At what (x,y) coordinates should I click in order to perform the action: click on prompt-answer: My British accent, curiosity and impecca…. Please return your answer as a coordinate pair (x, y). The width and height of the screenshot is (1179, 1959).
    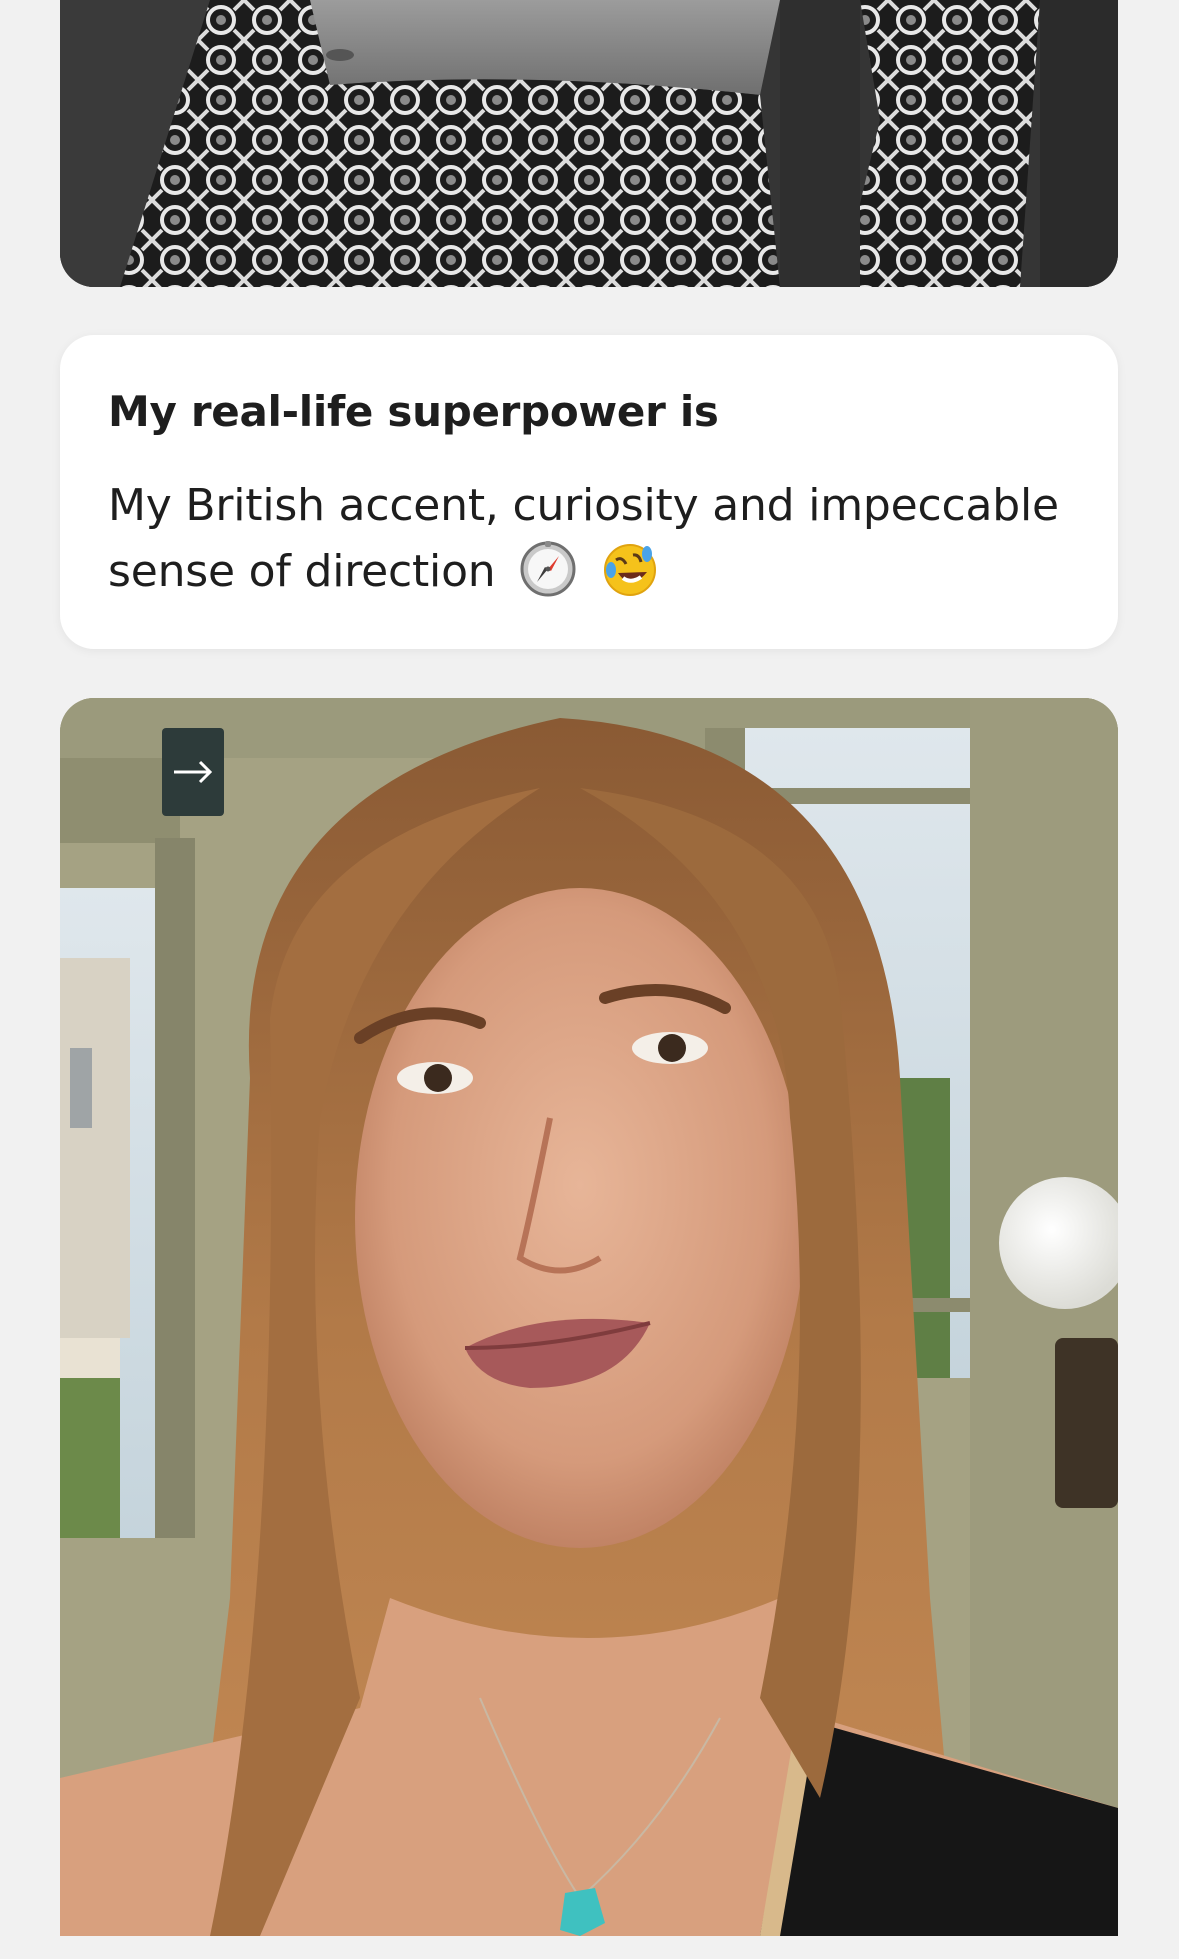
    Looking at the image, I should click on (603, 539).